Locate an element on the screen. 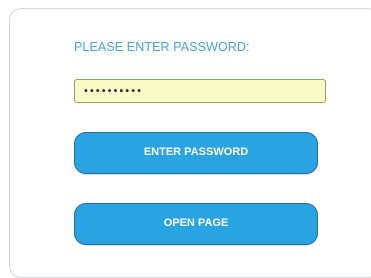 This screenshot has height=278, width=371. password-prompt: PLEASE ENTER PASSWORD: is located at coordinates (162, 47).